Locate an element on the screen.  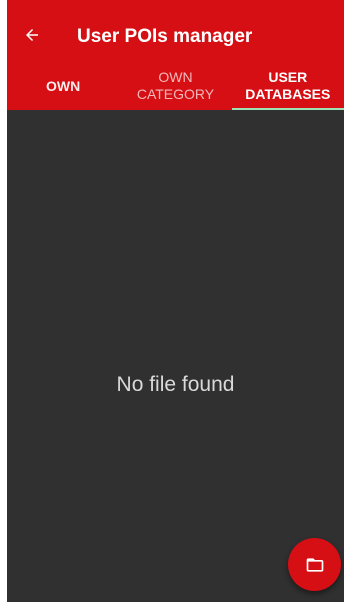
empty-state-message: No file found is located at coordinates (175, 384).